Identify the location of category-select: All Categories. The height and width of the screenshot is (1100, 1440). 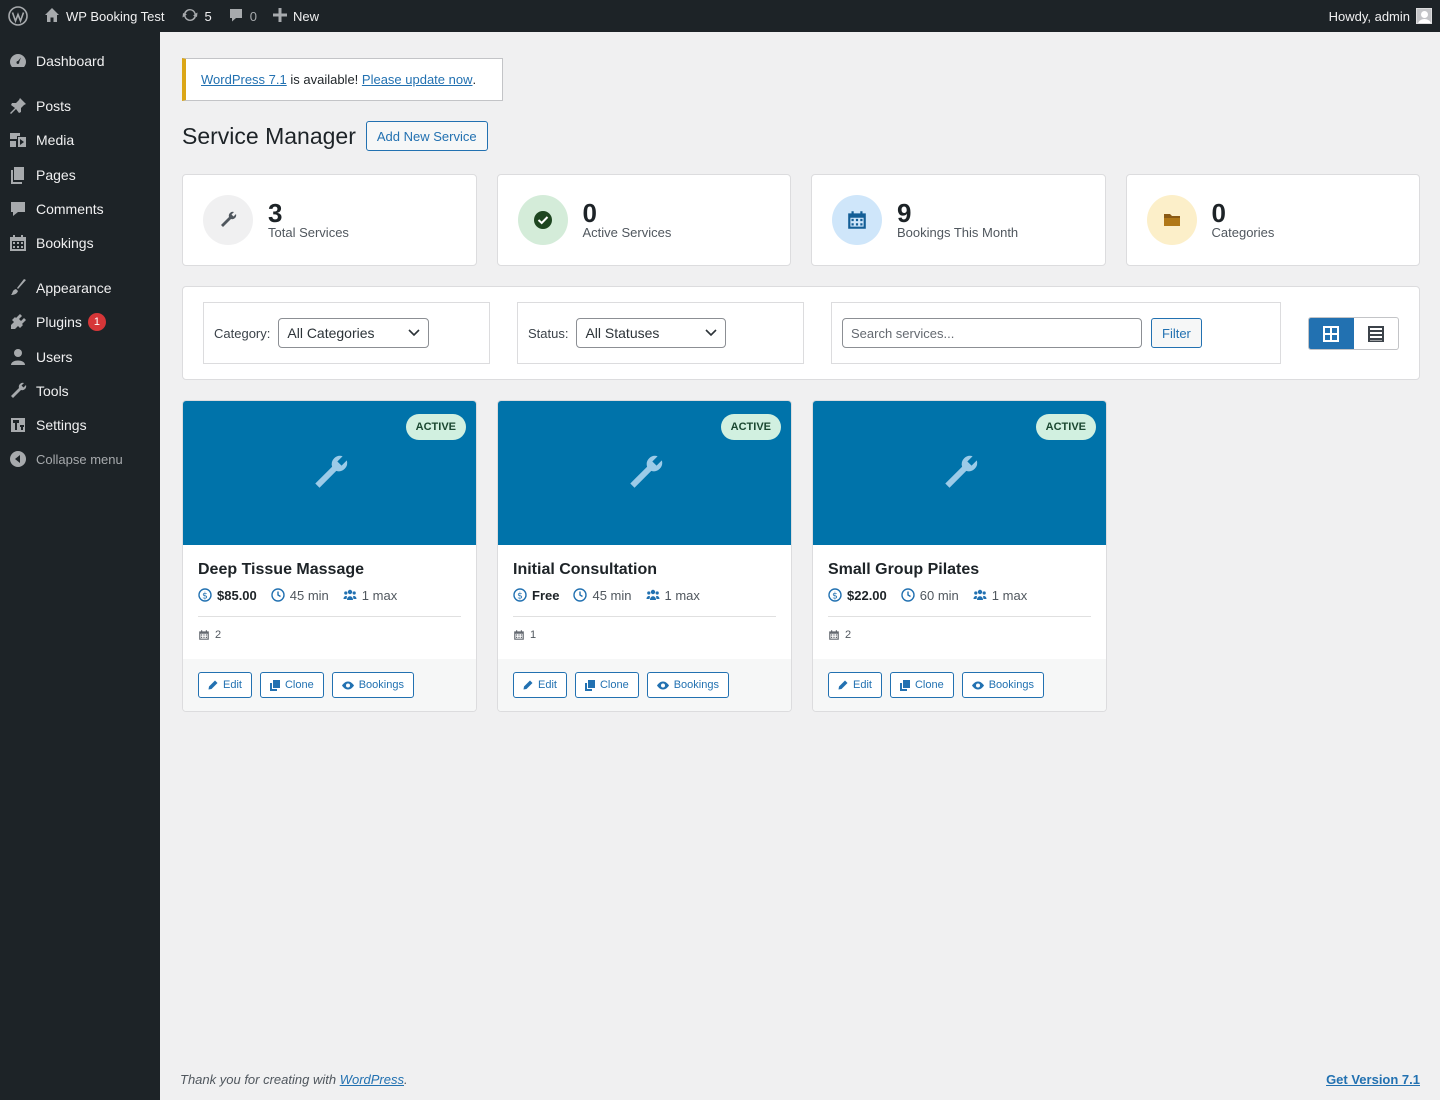
(354, 333).